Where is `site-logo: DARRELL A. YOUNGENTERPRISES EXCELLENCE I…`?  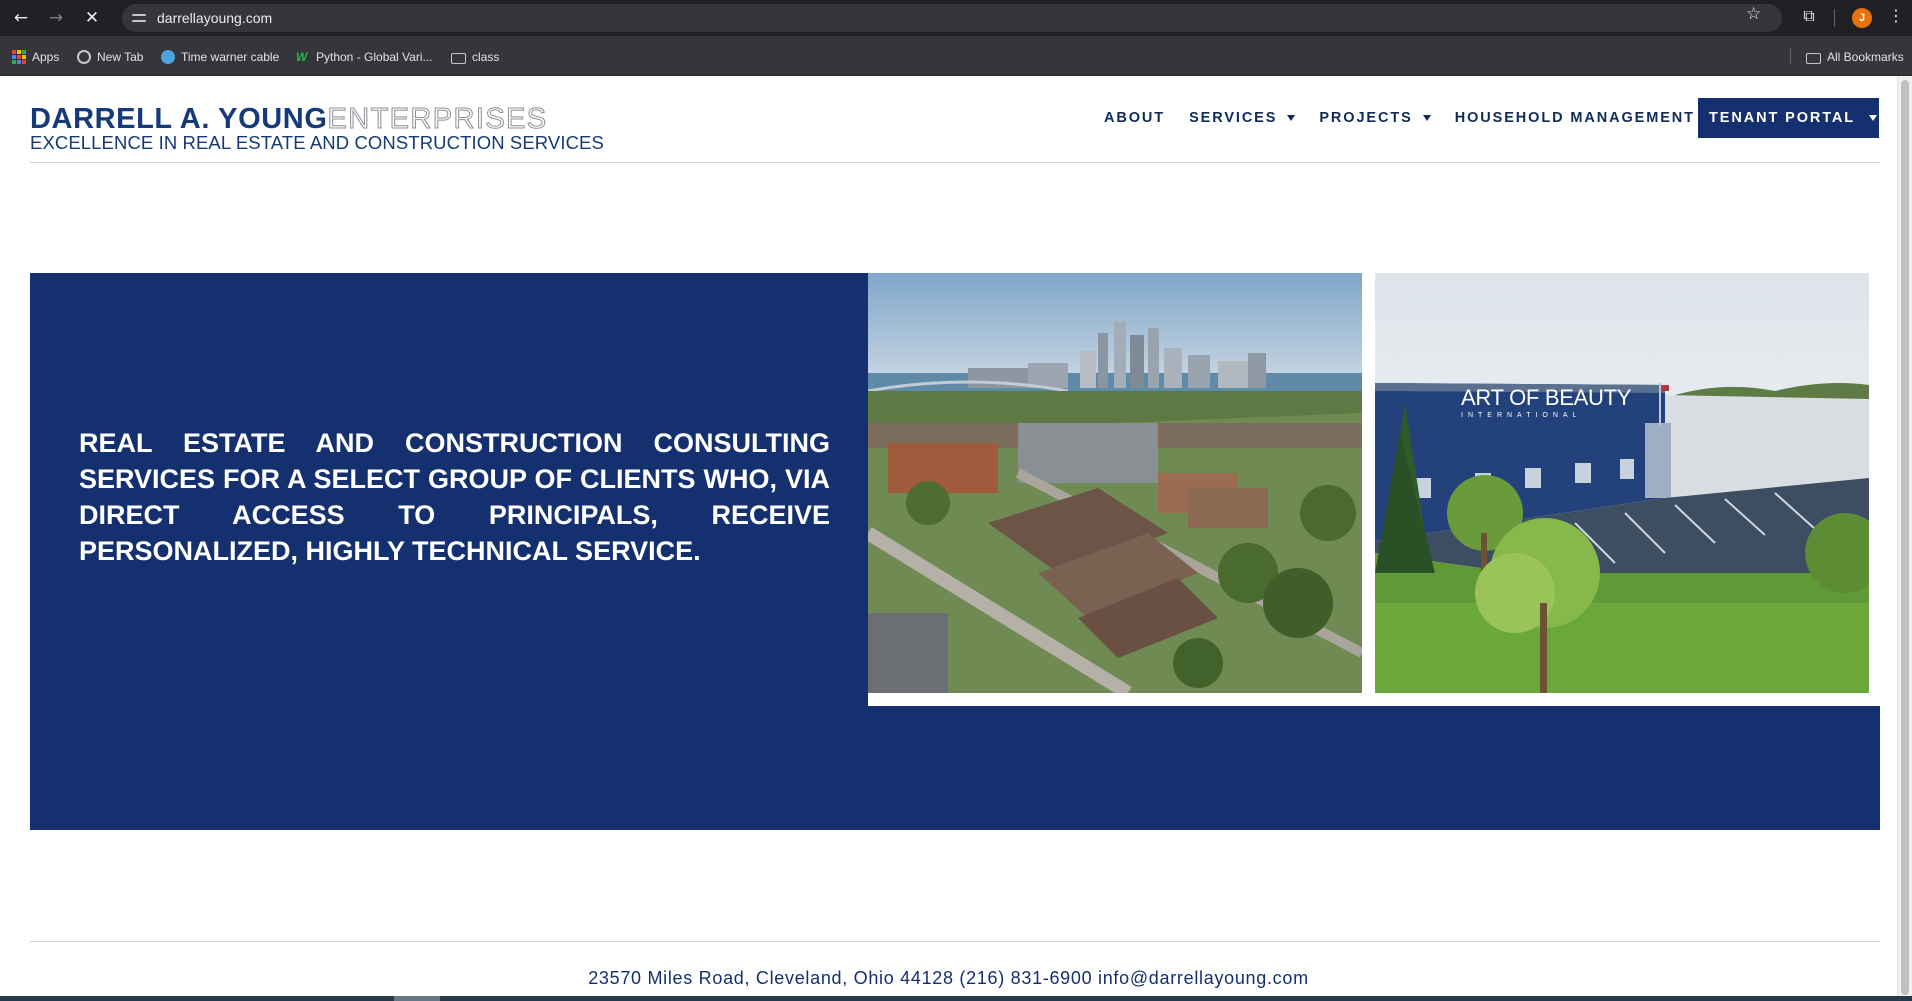 site-logo: DARRELL A. YOUNGENTERPRISES EXCELLENCE I… is located at coordinates (317, 128).